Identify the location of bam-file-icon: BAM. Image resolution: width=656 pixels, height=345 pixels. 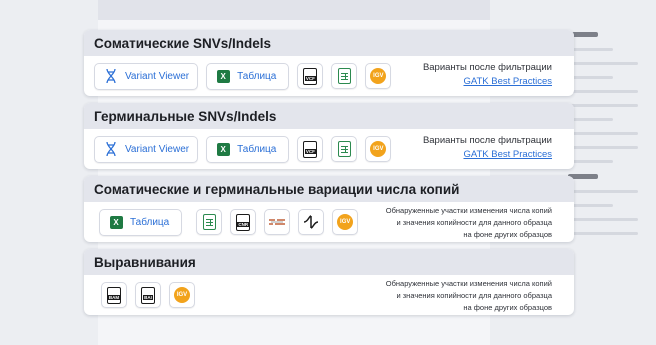
(114, 295).